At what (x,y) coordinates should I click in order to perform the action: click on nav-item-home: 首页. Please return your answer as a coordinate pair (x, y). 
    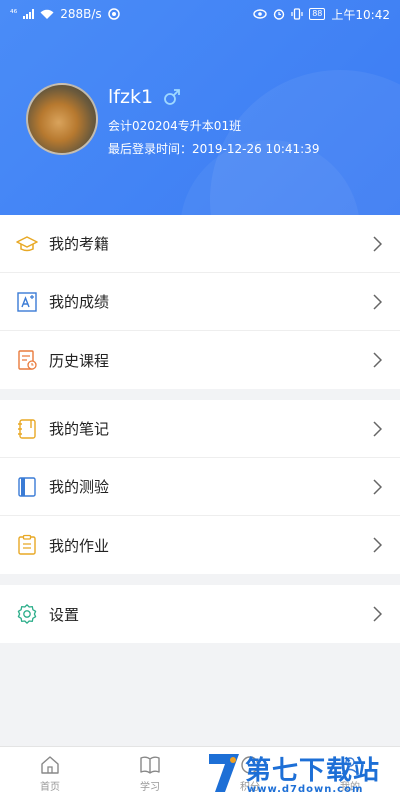
    Looking at the image, I should click on (50, 773).